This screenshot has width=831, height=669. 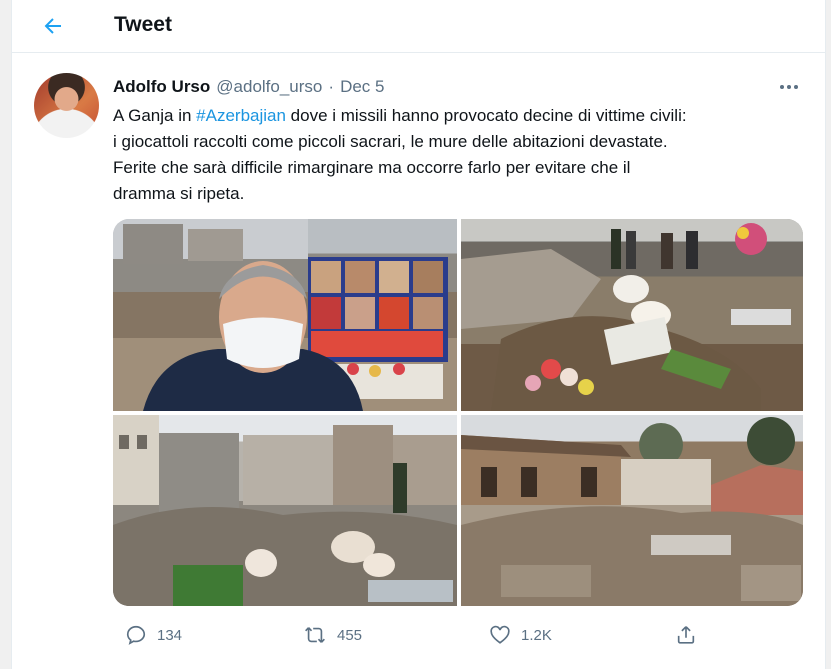 I want to click on like-button: 1.2K, so click(x=520, y=635).